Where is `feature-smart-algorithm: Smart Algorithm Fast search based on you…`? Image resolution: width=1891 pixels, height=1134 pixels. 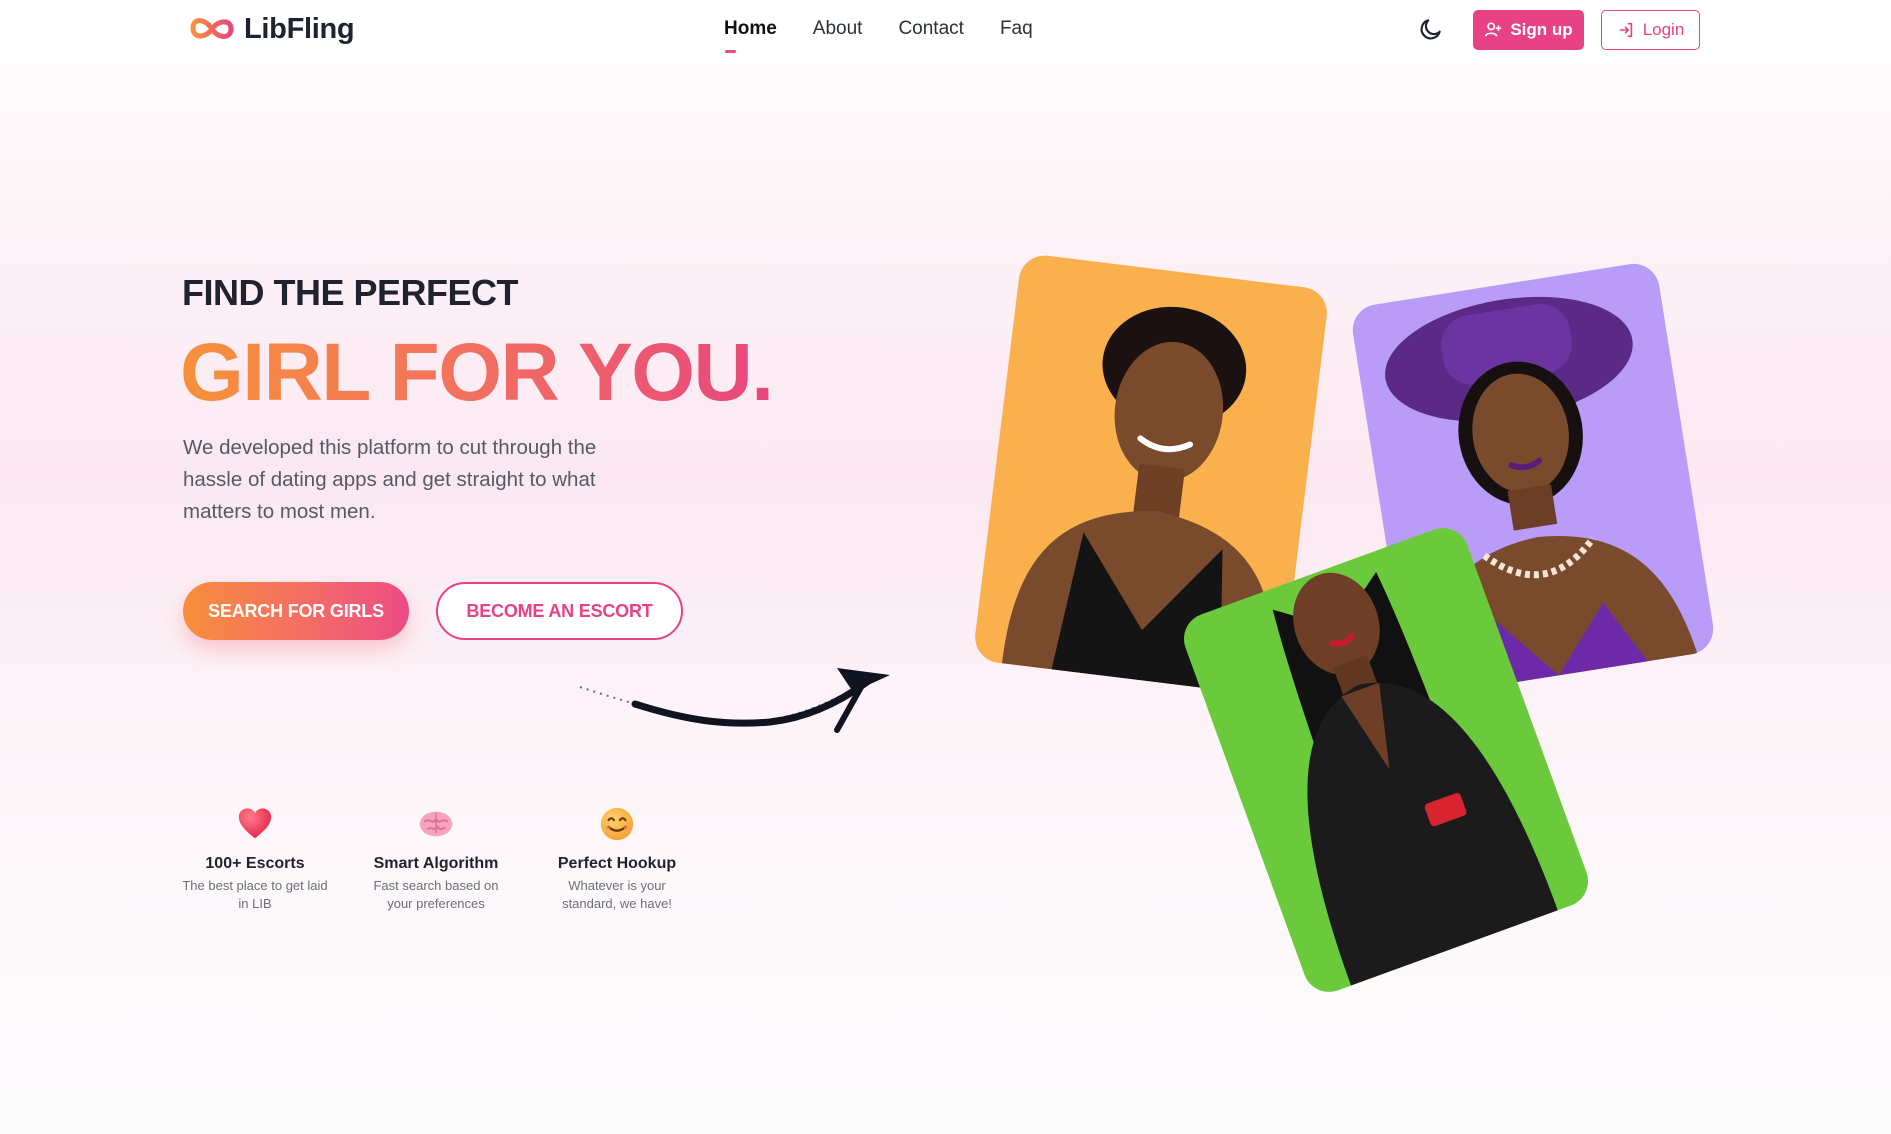
feature-smart-algorithm: Smart Algorithm Fast search based on you… is located at coordinates (436, 859).